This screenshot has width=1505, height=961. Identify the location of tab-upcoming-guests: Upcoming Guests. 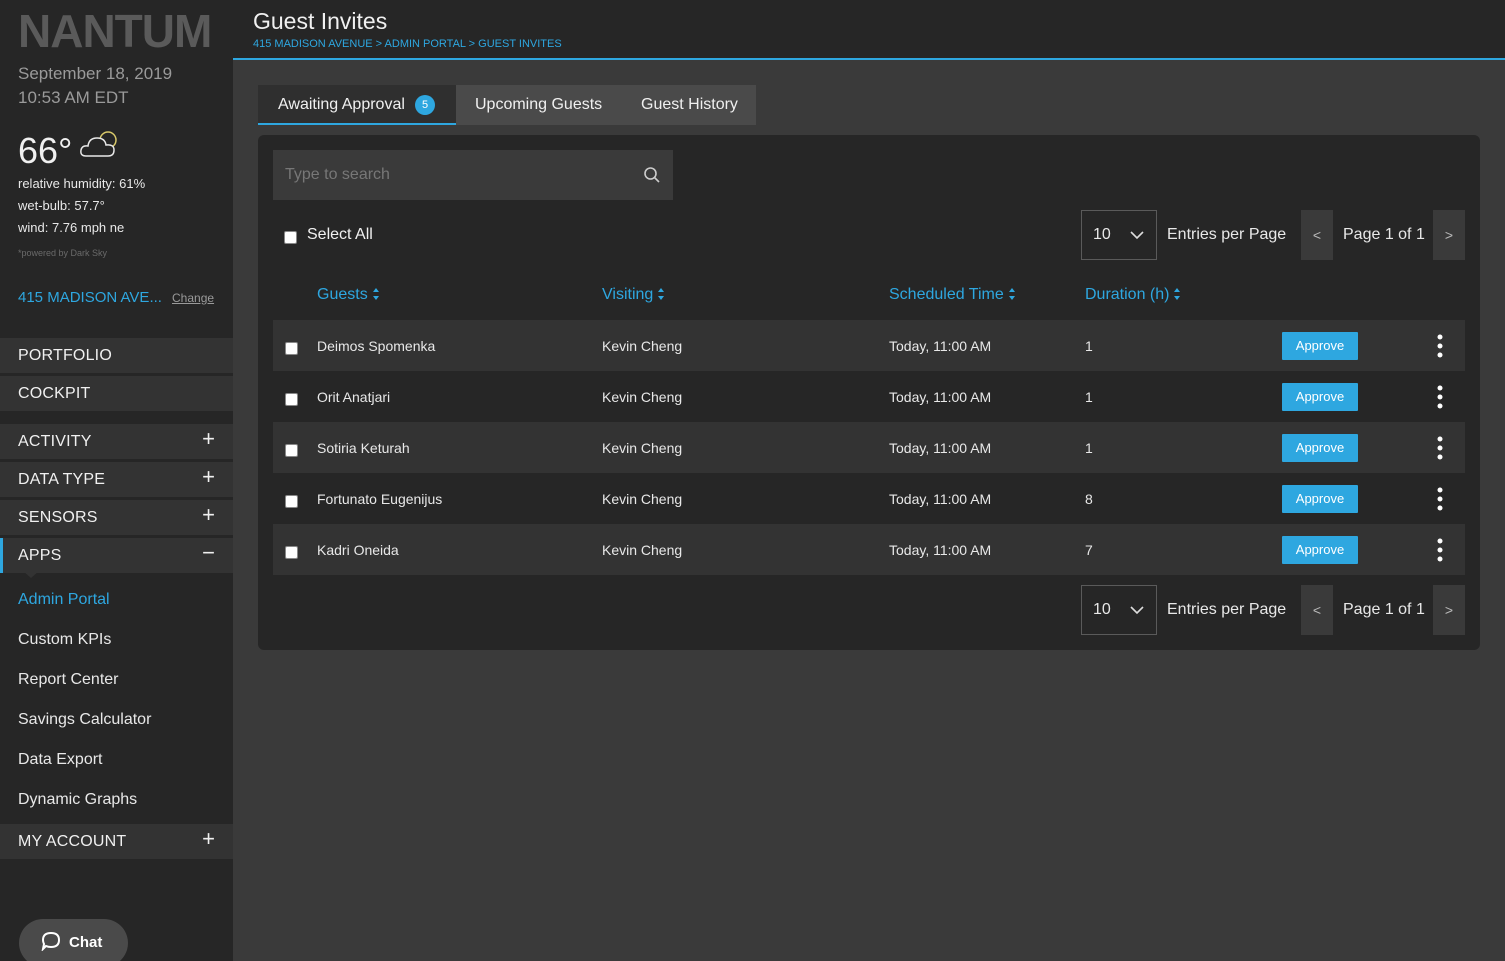
(538, 105).